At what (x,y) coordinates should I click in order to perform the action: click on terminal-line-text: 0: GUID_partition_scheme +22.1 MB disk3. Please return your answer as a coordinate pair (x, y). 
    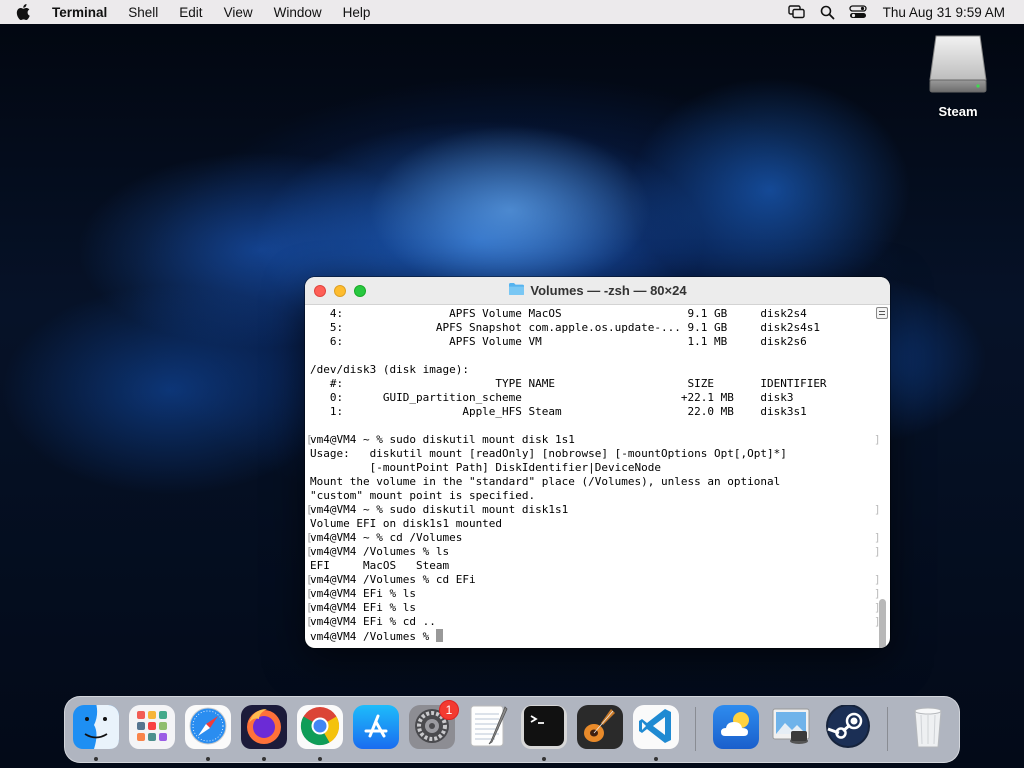
    Looking at the image, I should click on (552, 397).